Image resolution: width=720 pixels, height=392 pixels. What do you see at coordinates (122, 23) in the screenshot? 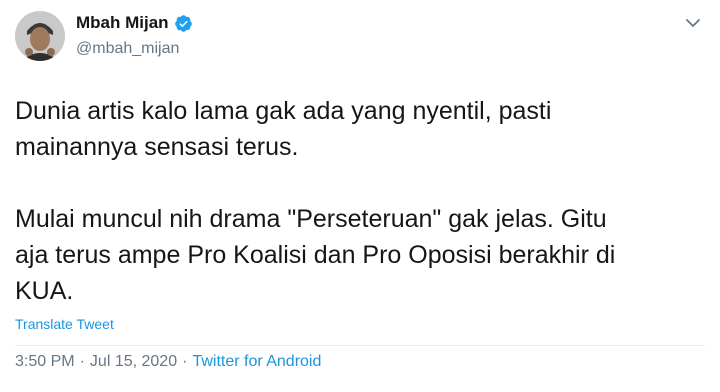
I see `author-display-name: Mbah Mijan` at bounding box center [122, 23].